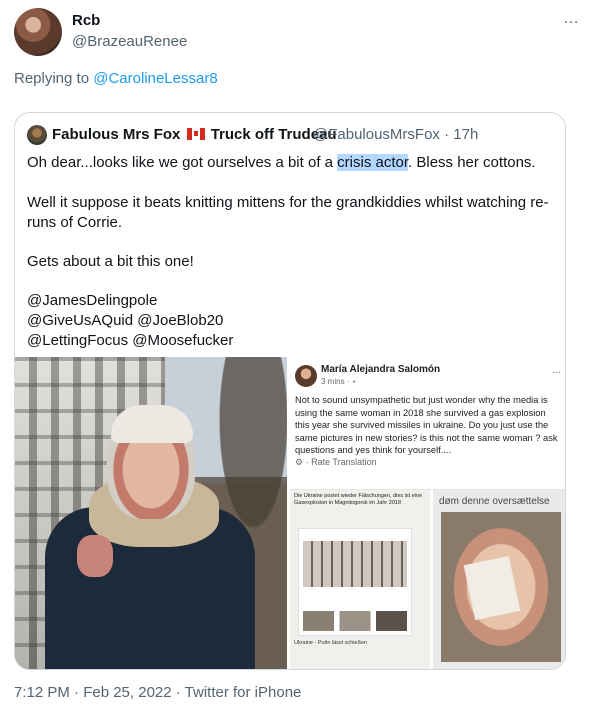  I want to click on mention-line1: @JamesDelingpole, so click(290, 301).